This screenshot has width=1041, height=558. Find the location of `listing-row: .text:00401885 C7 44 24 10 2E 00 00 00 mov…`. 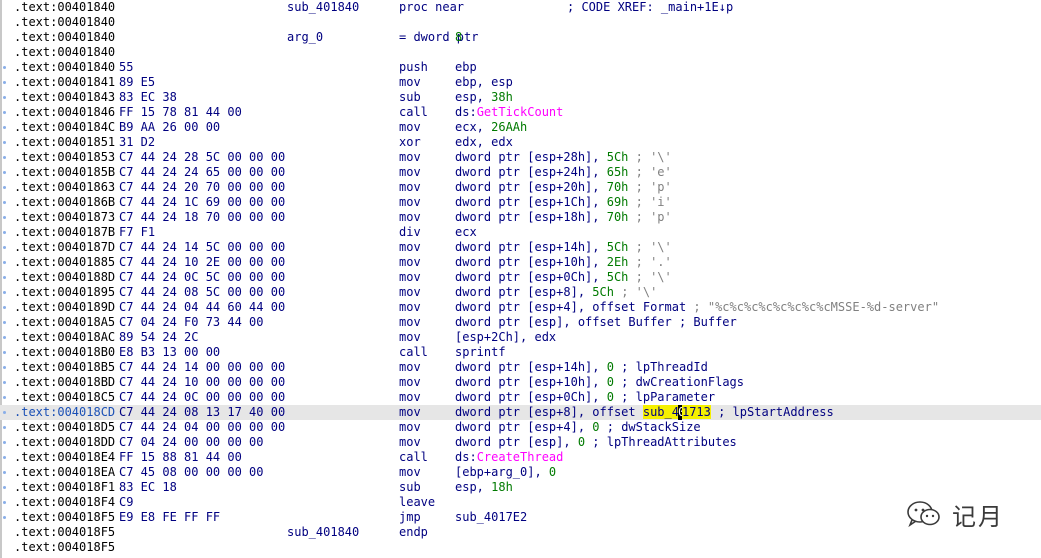

listing-row: .text:00401885 C7 44 24 10 2E 00 00 00 mov… is located at coordinates (520, 262).